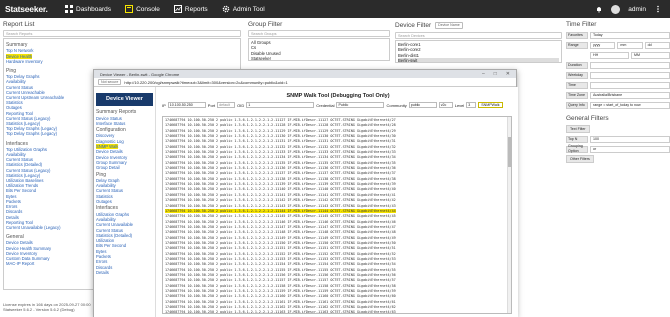 The image size is (670, 317). I want to click on timezone-row: Time Zone Australia/Brisbane, so click(618, 95).